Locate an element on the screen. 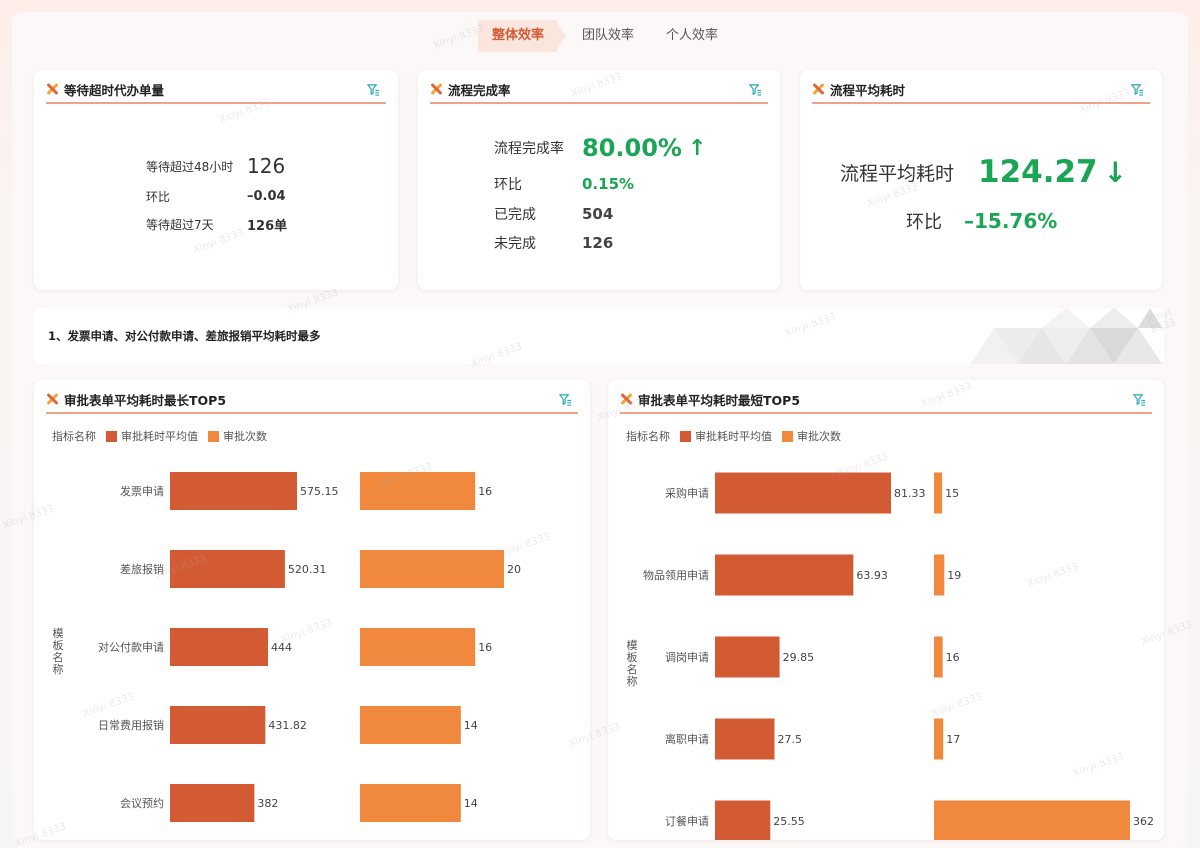 This screenshot has width=1200, height=848. kpi-value: –0.04 is located at coordinates (266, 196).